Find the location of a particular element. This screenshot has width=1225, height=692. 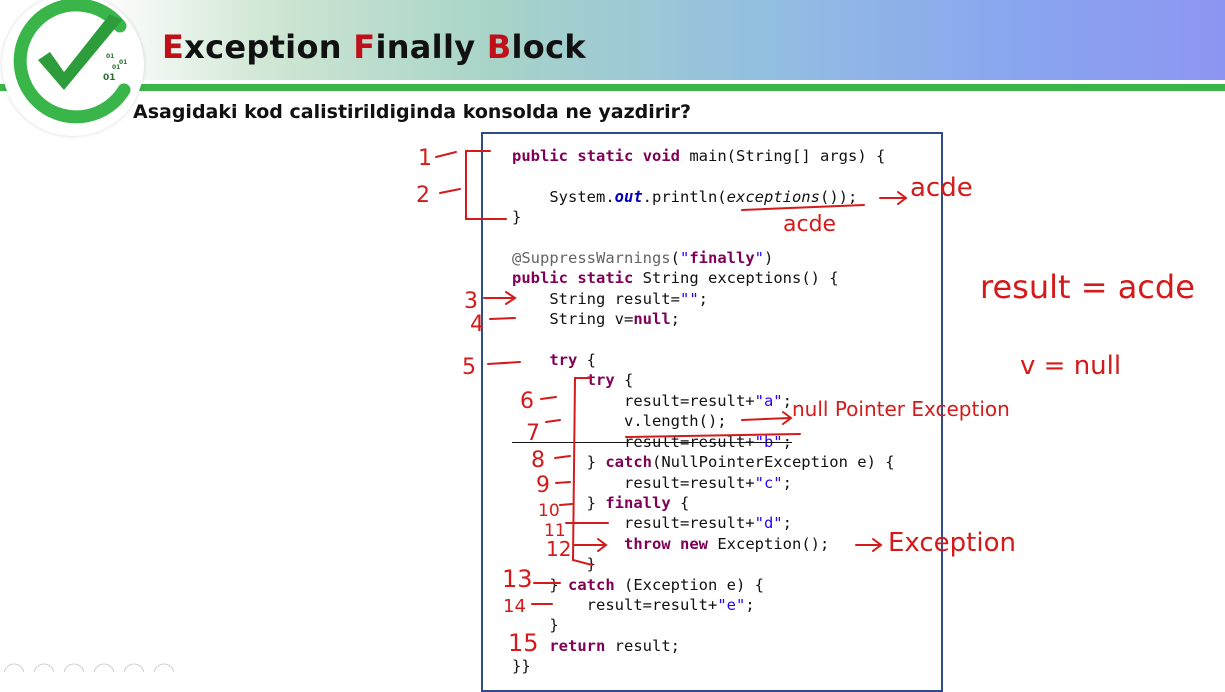

code-line: @SuppressWarnings("finally") is located at coordinates (643, 258).